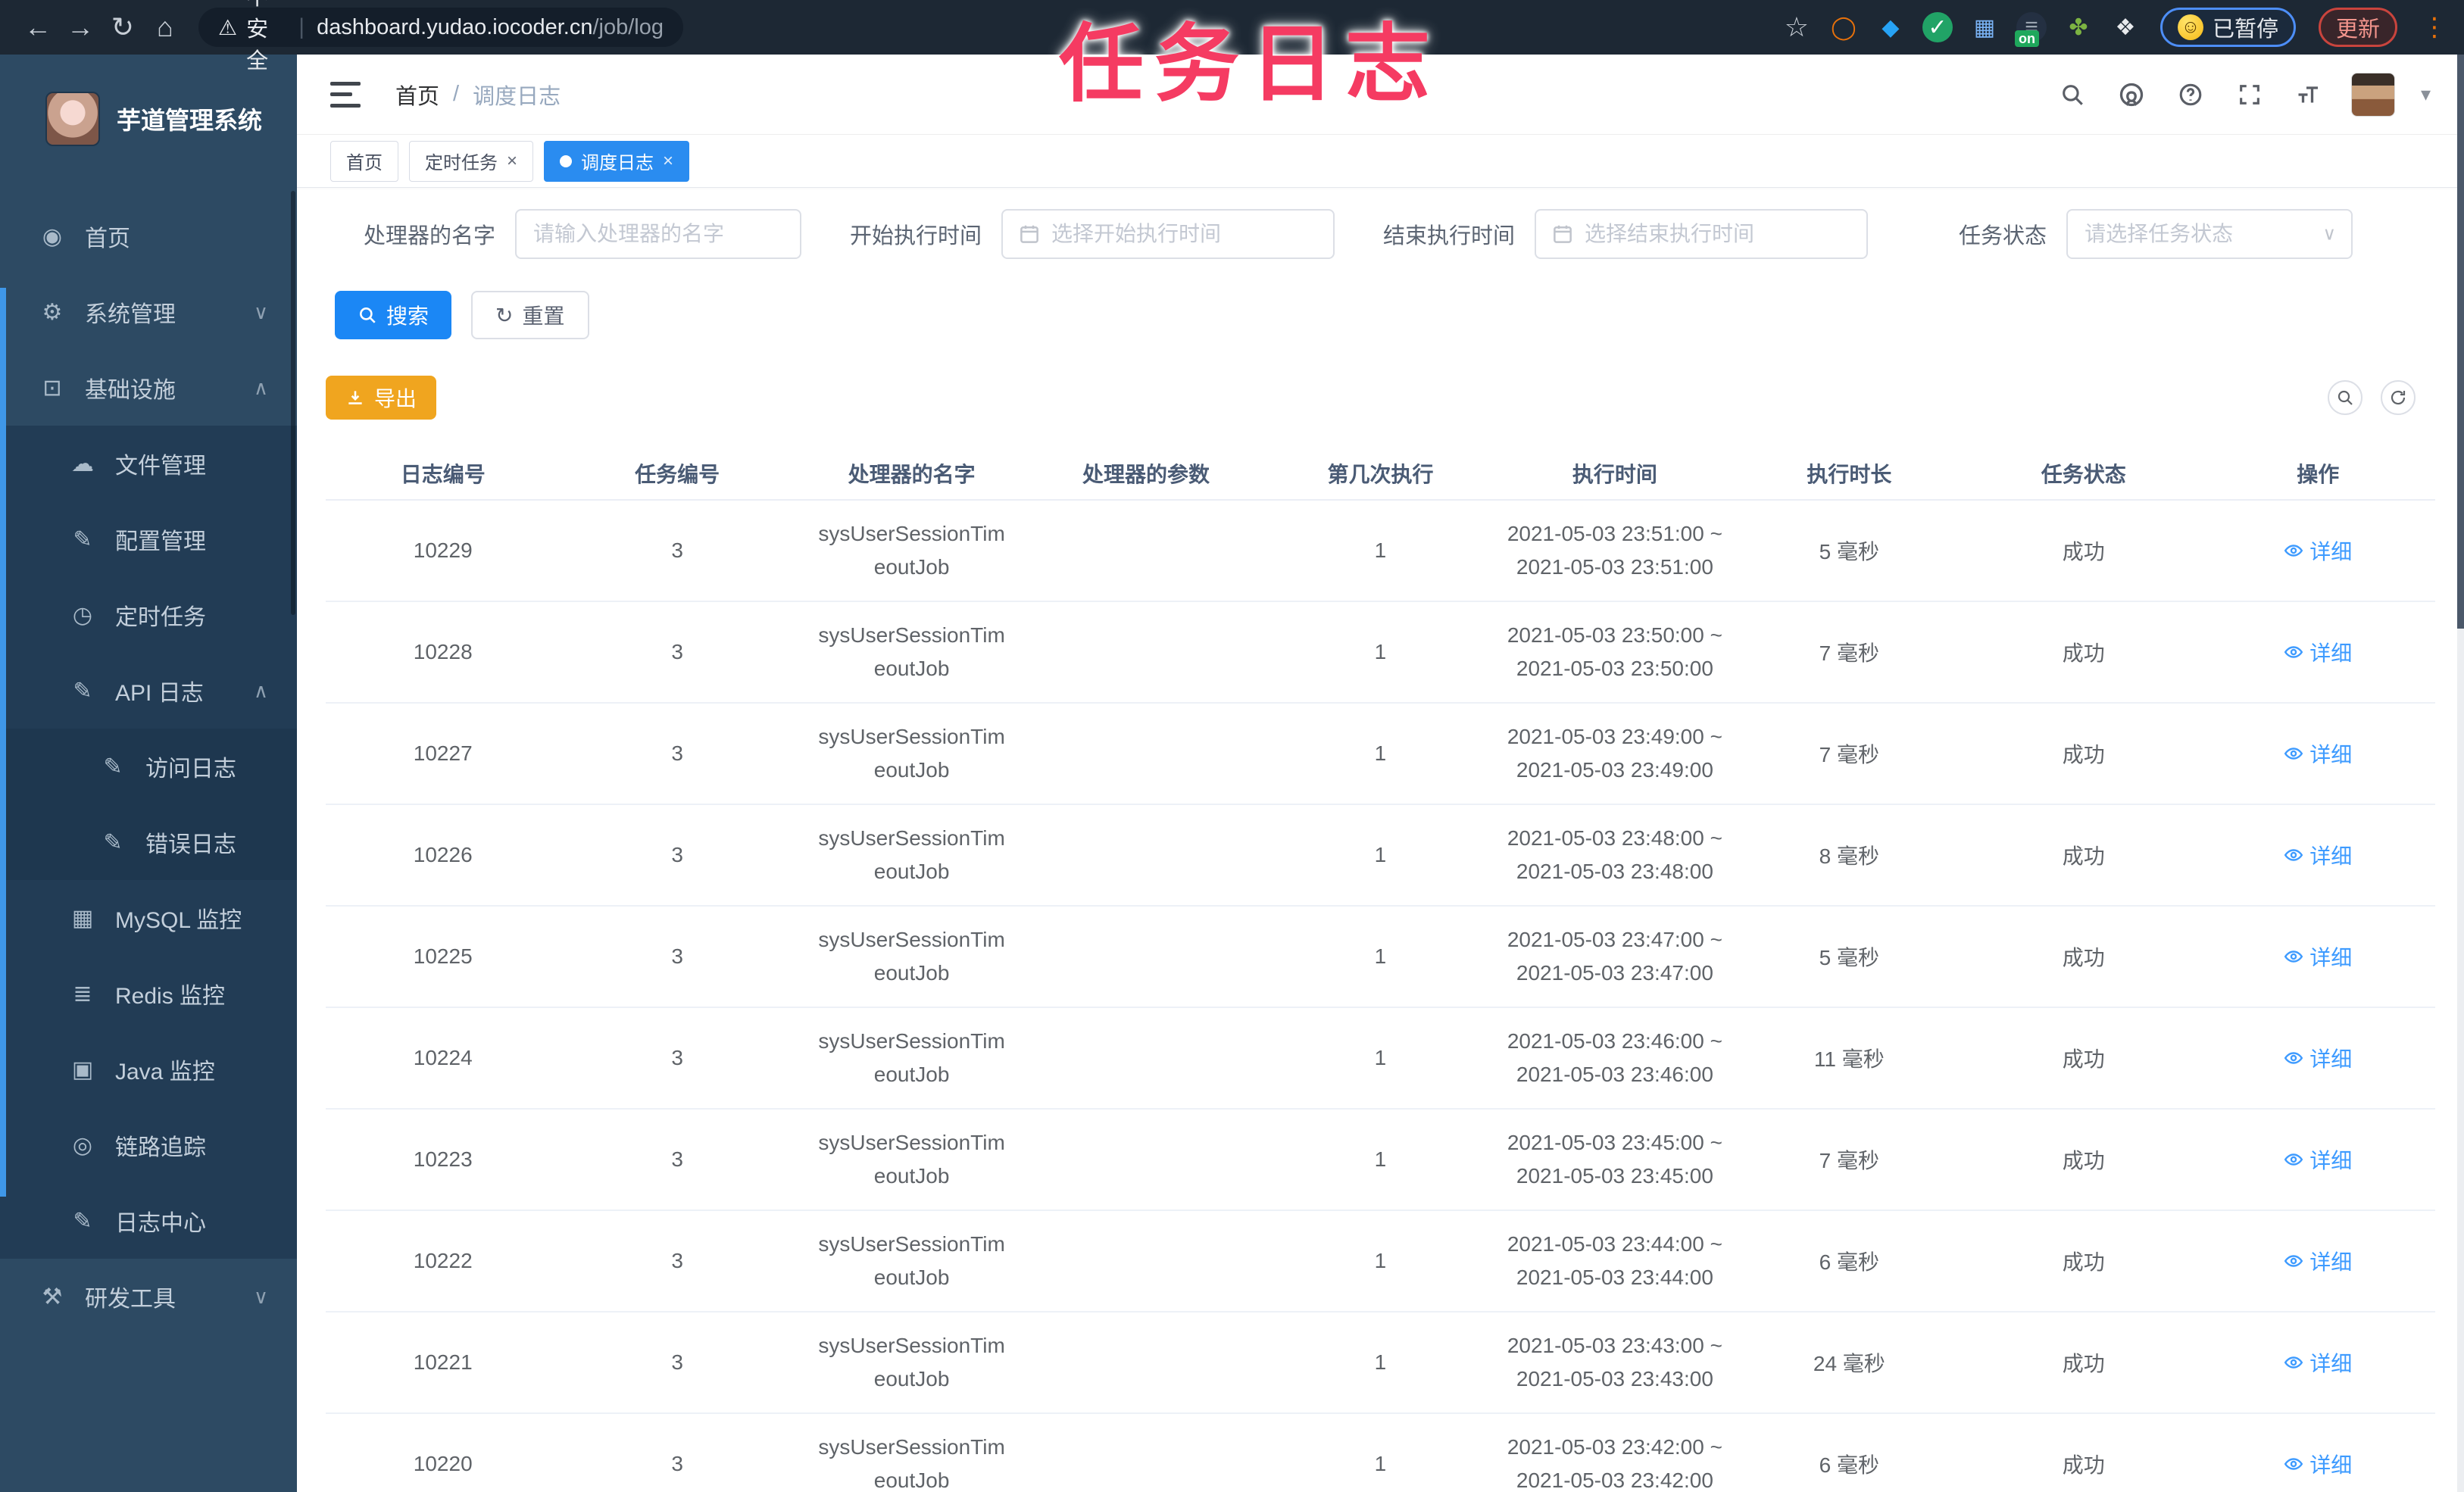 The height and width of the screenshot is (1492, 2464). I want to click on job-status-select: ∨, so click(2209, 234).